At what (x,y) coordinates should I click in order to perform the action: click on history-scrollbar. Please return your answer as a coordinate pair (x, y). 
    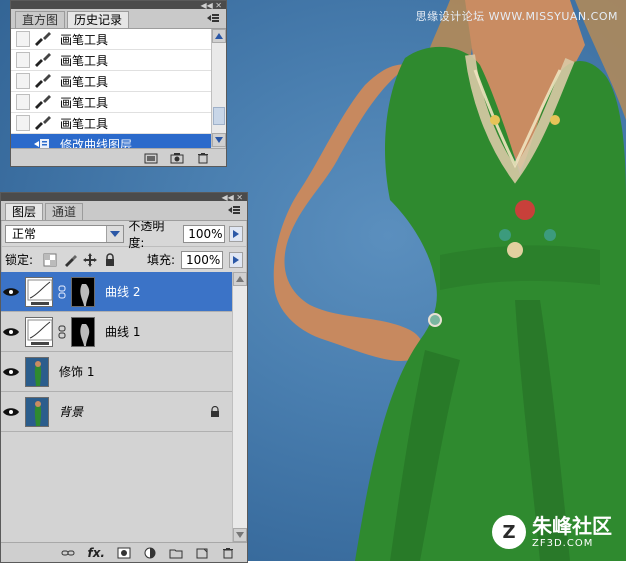
    Looking at the image, I should click on (218, 88).